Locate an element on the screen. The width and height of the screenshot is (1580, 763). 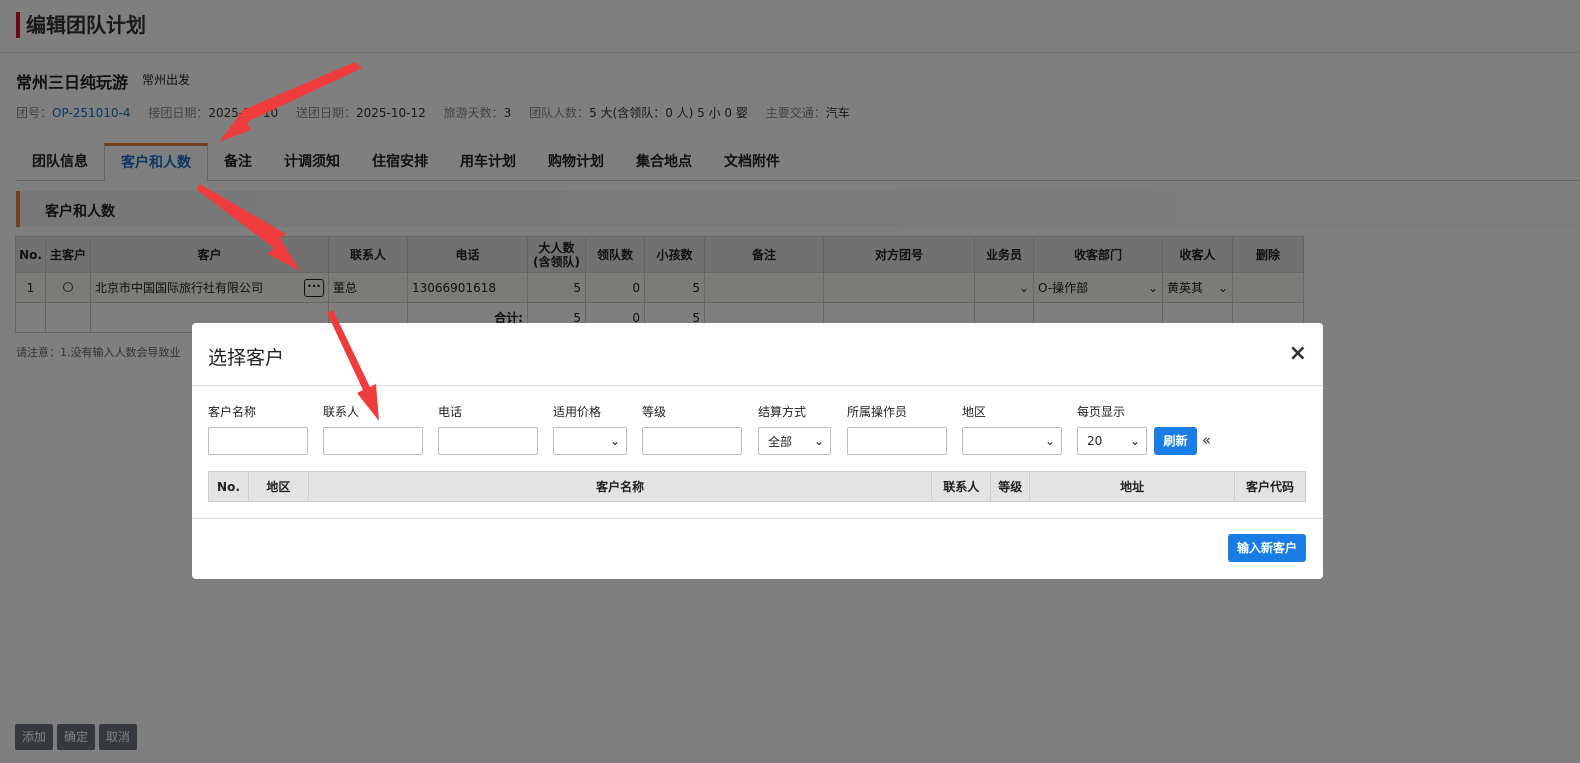
filter-label-per-page: 每页显示 is located at coordinates (1101, 412).